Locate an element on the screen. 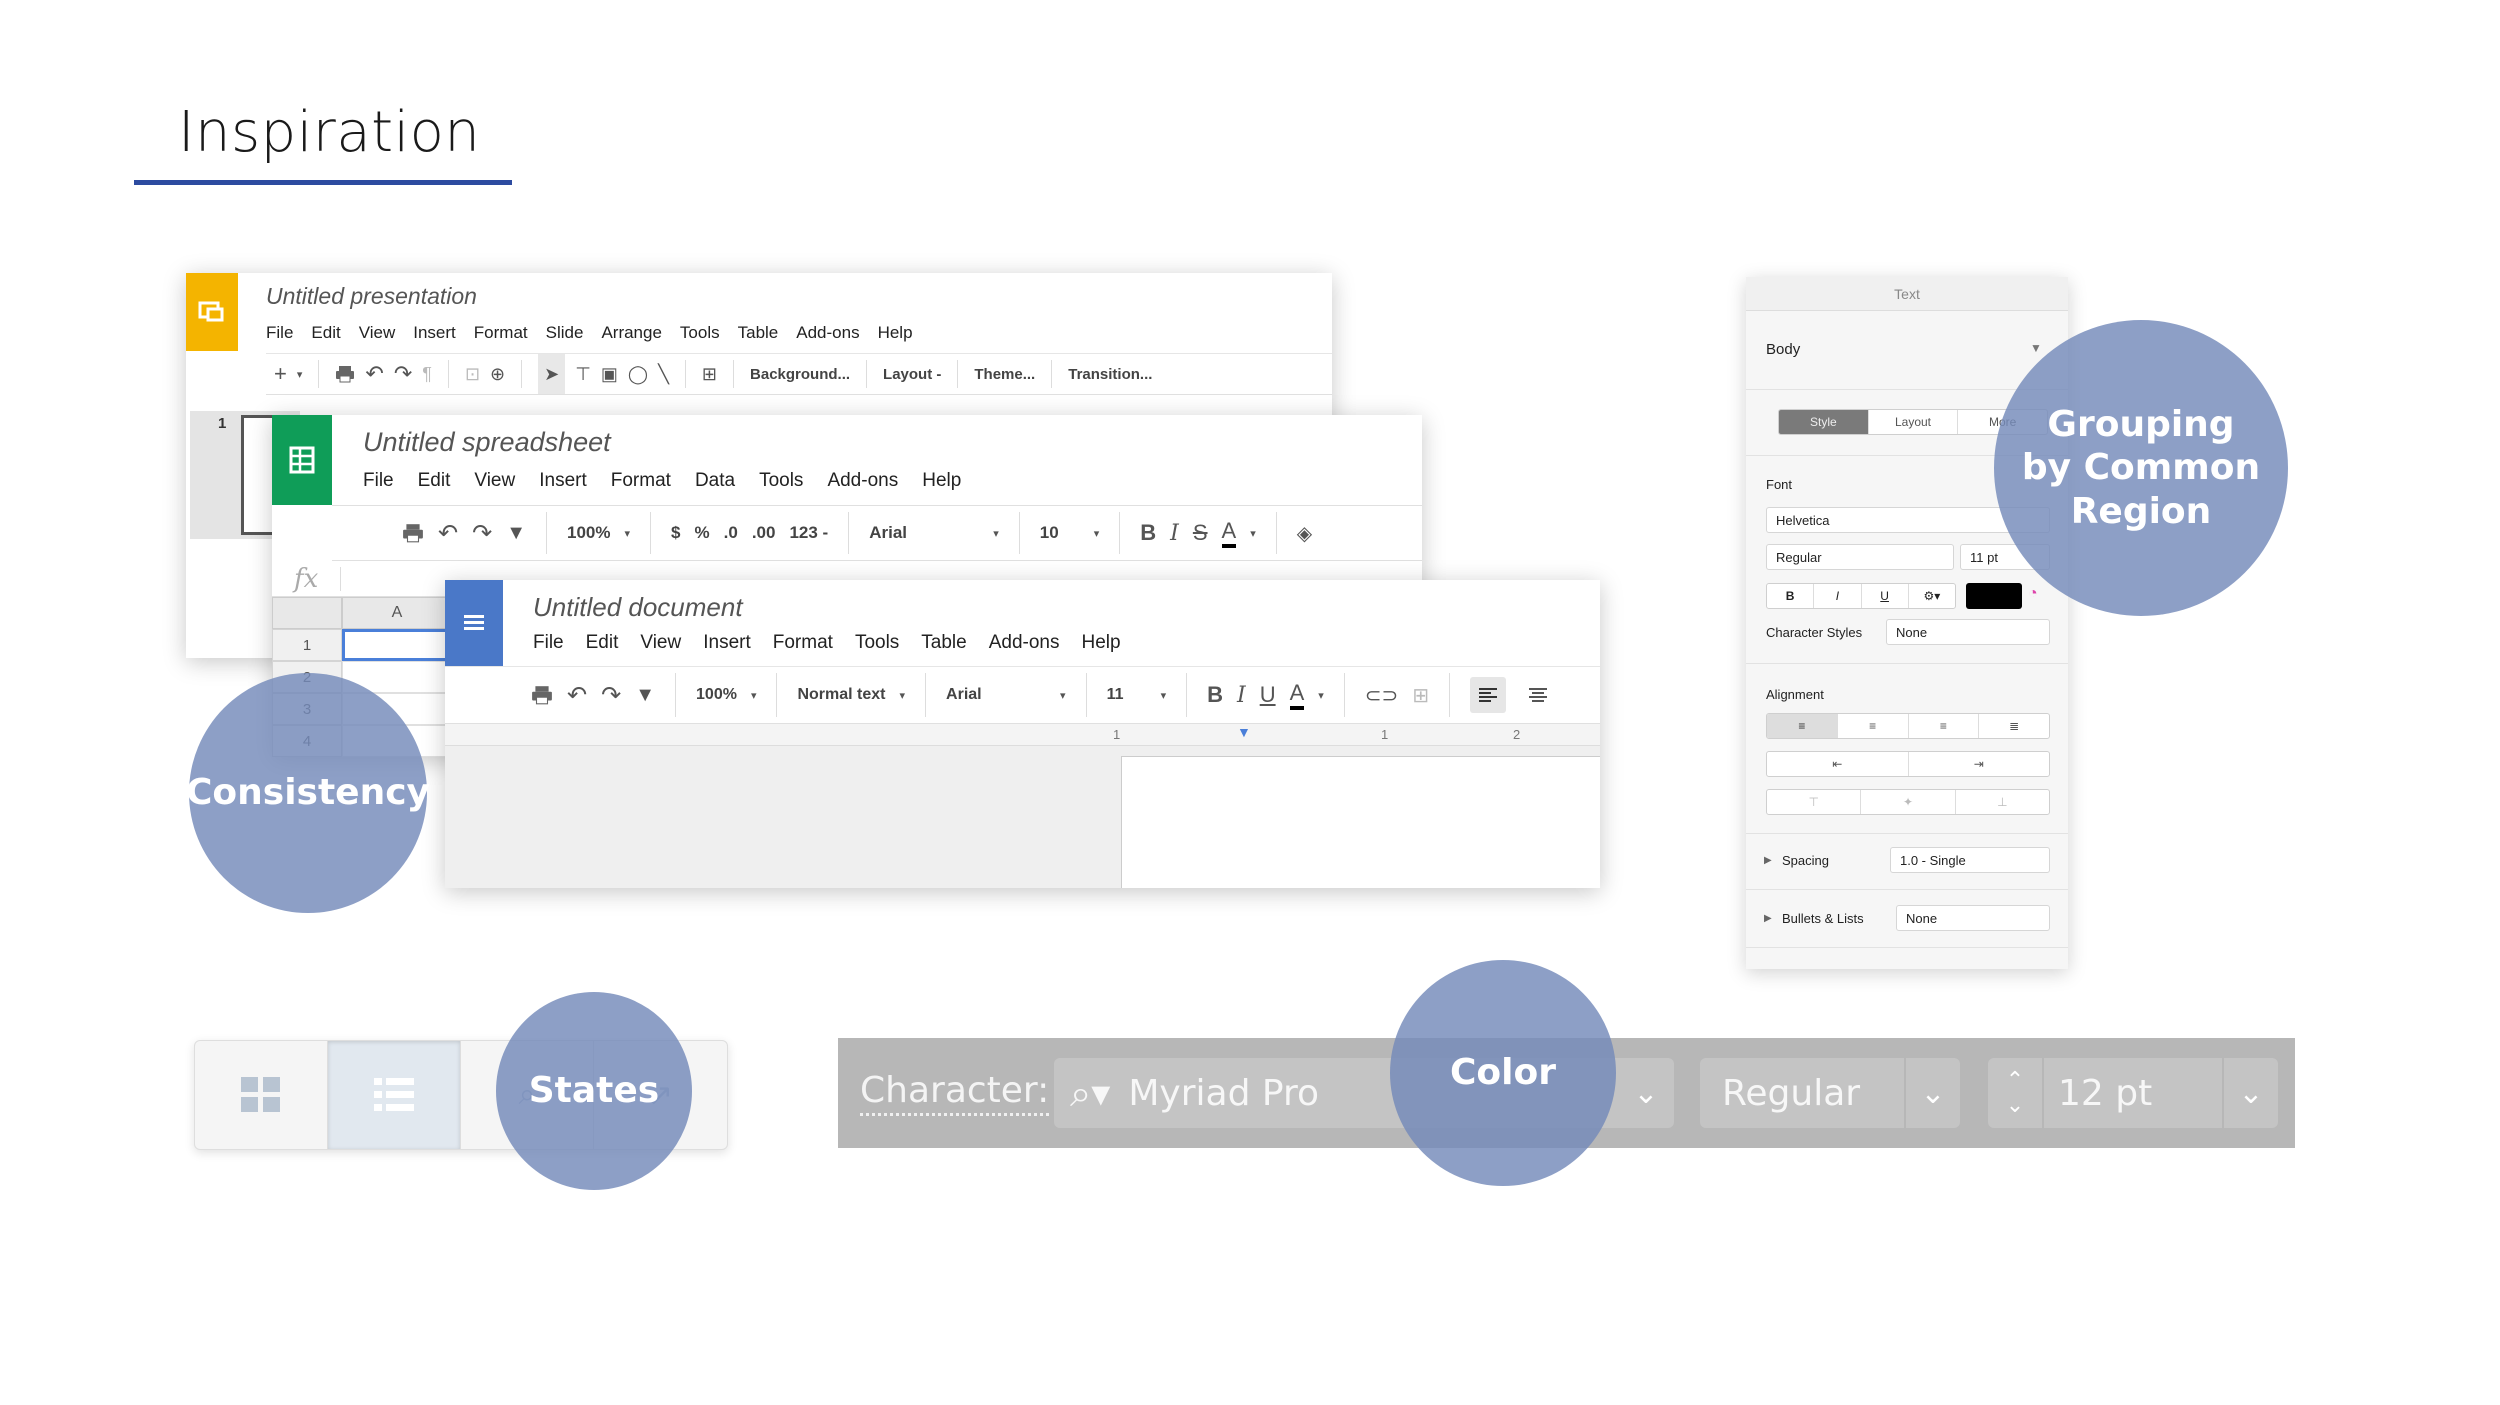 Image resolution: width=2500 pixels, height=1405 pixels. spacing-label: Spacing is located at coordinates (1805, 860).